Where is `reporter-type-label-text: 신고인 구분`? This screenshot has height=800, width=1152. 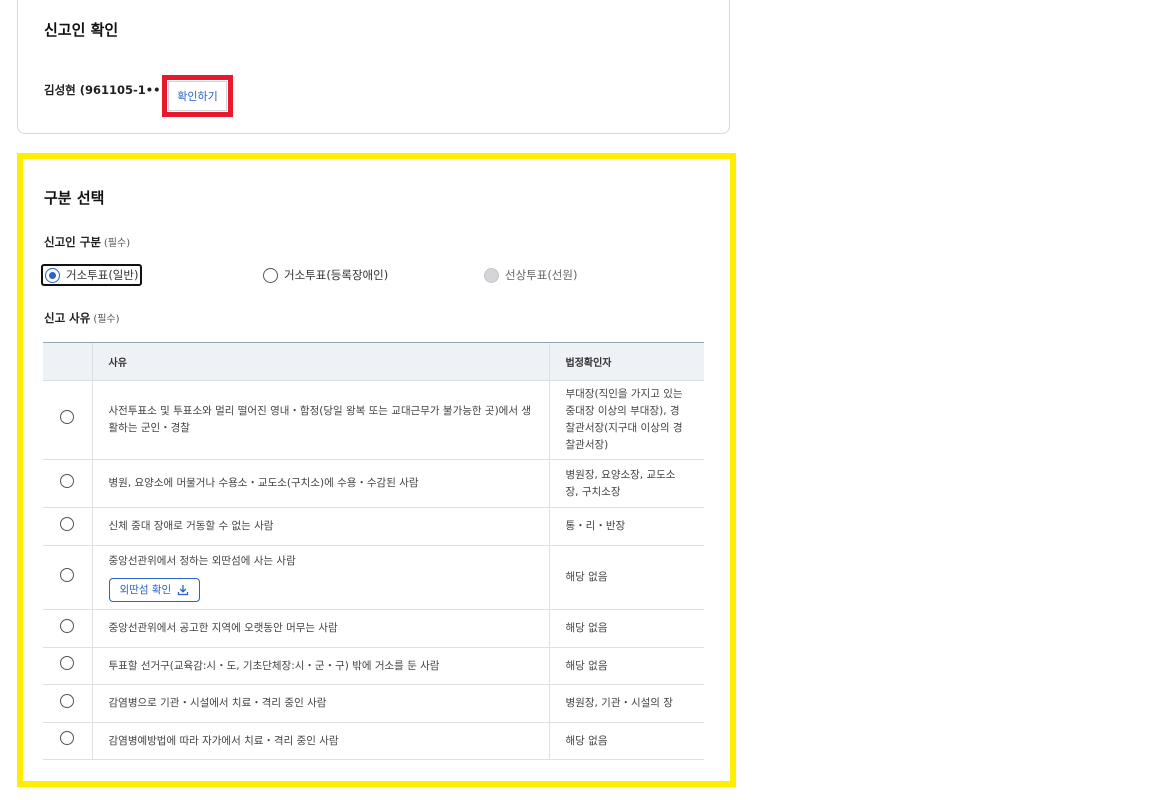 reporter-type-label-text: 신고인 구분 is located at coordinates (72, 242).